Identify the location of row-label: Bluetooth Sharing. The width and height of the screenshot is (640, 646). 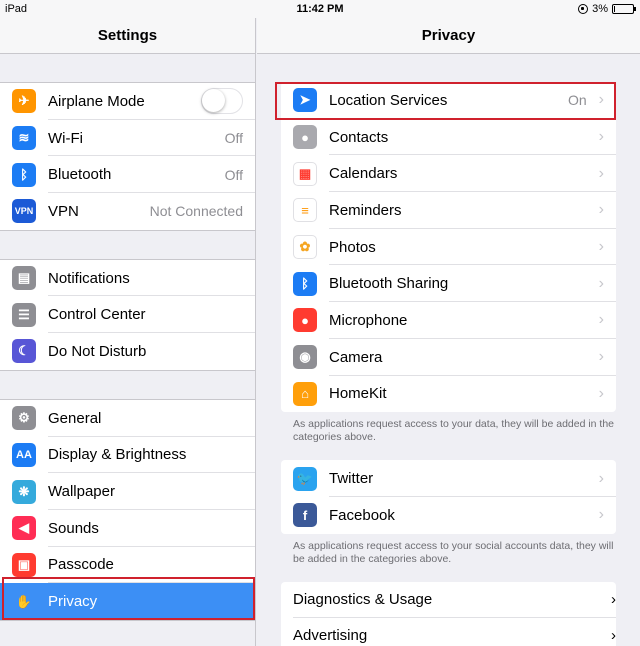
(389, 284).